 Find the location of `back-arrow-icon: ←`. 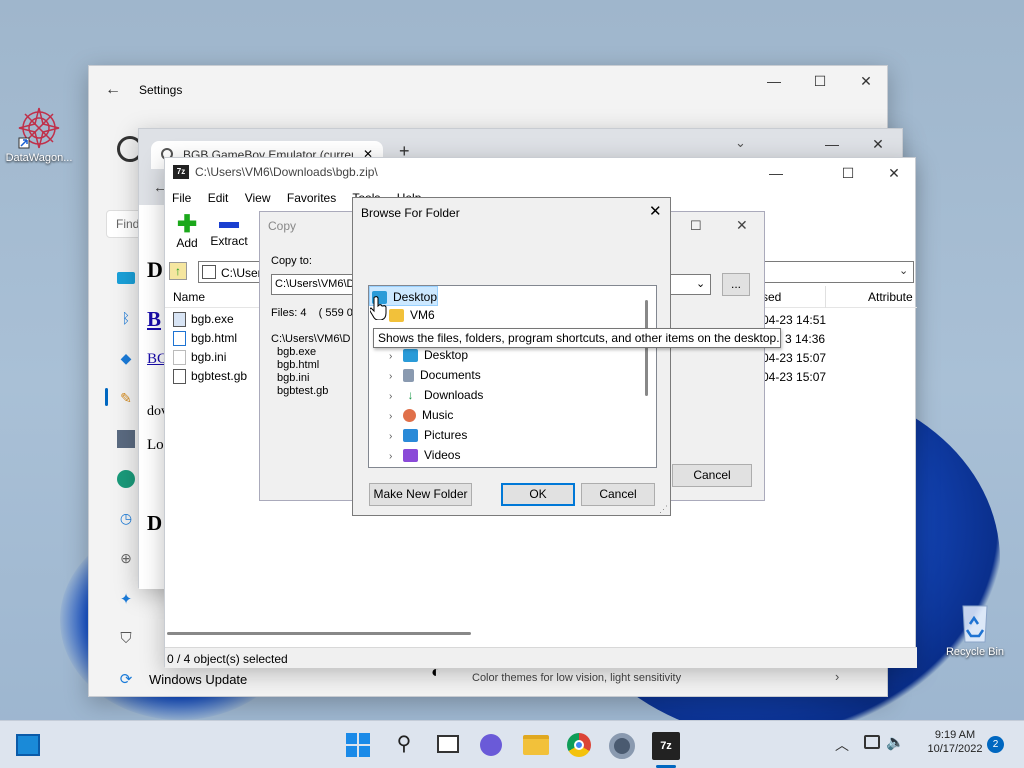

back-arrow-icon: ← is located at coordinates (113, 90).